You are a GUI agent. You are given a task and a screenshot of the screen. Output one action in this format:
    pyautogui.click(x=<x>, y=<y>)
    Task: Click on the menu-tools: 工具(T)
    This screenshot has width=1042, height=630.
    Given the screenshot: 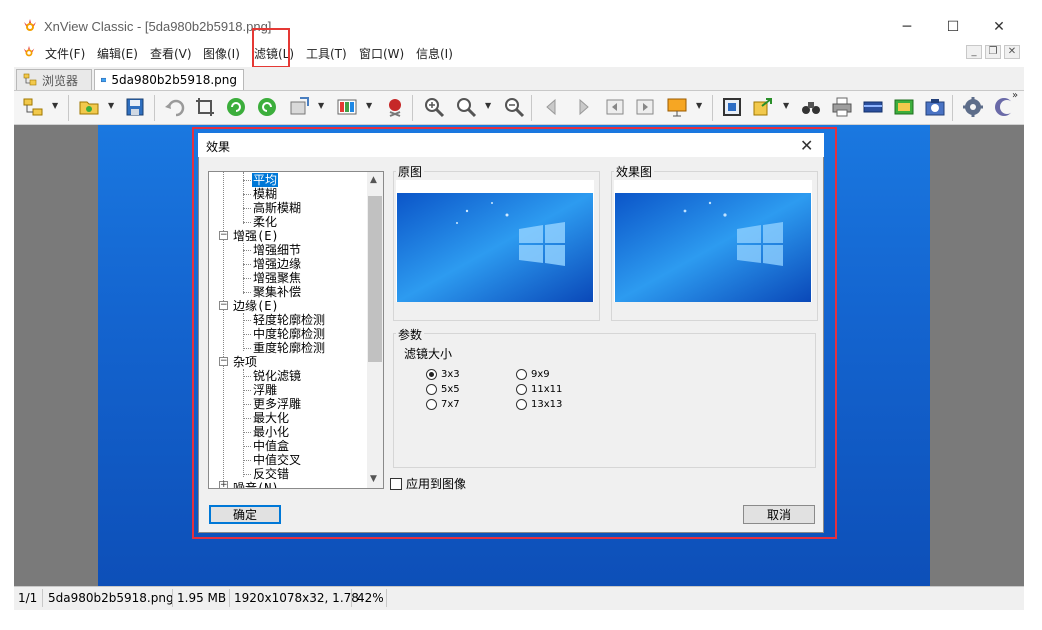 What is the action you would take?
    pyautogui.click(x=326, y=53)
    